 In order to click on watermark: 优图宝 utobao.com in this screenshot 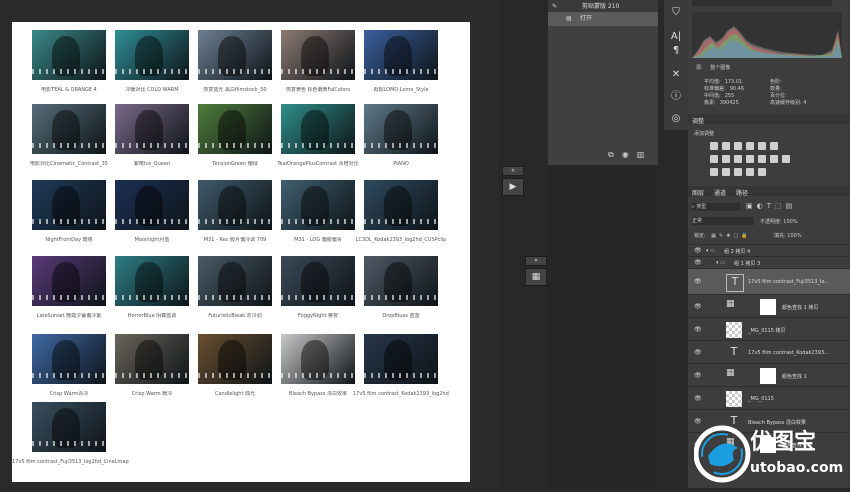, I will do `click(771, 454)`.